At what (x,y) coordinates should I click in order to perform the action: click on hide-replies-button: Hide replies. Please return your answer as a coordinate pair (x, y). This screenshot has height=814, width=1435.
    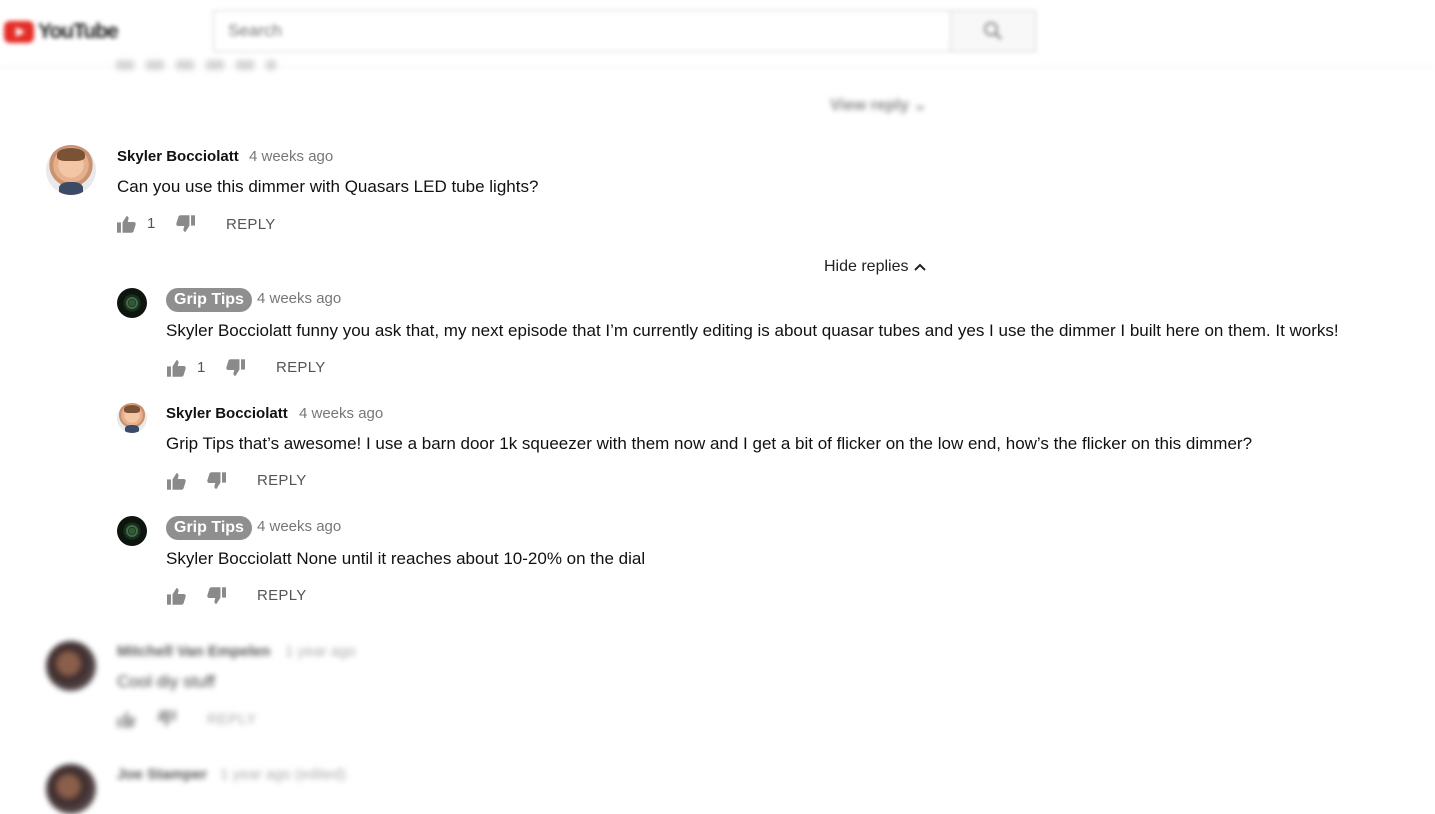
    Looking at the image, I should click on (875, 267).